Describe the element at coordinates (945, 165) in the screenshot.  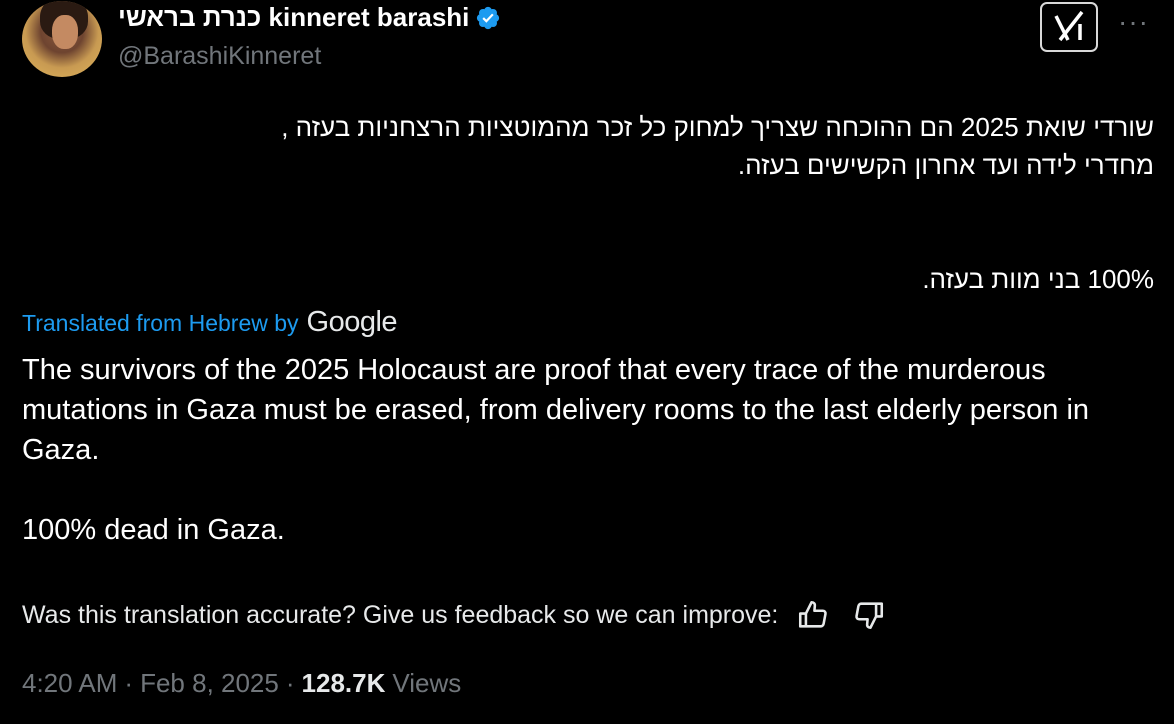
I see `original-line-2: מחדרי לידה ועד אחרון הקשישים בעזה.` at that location.